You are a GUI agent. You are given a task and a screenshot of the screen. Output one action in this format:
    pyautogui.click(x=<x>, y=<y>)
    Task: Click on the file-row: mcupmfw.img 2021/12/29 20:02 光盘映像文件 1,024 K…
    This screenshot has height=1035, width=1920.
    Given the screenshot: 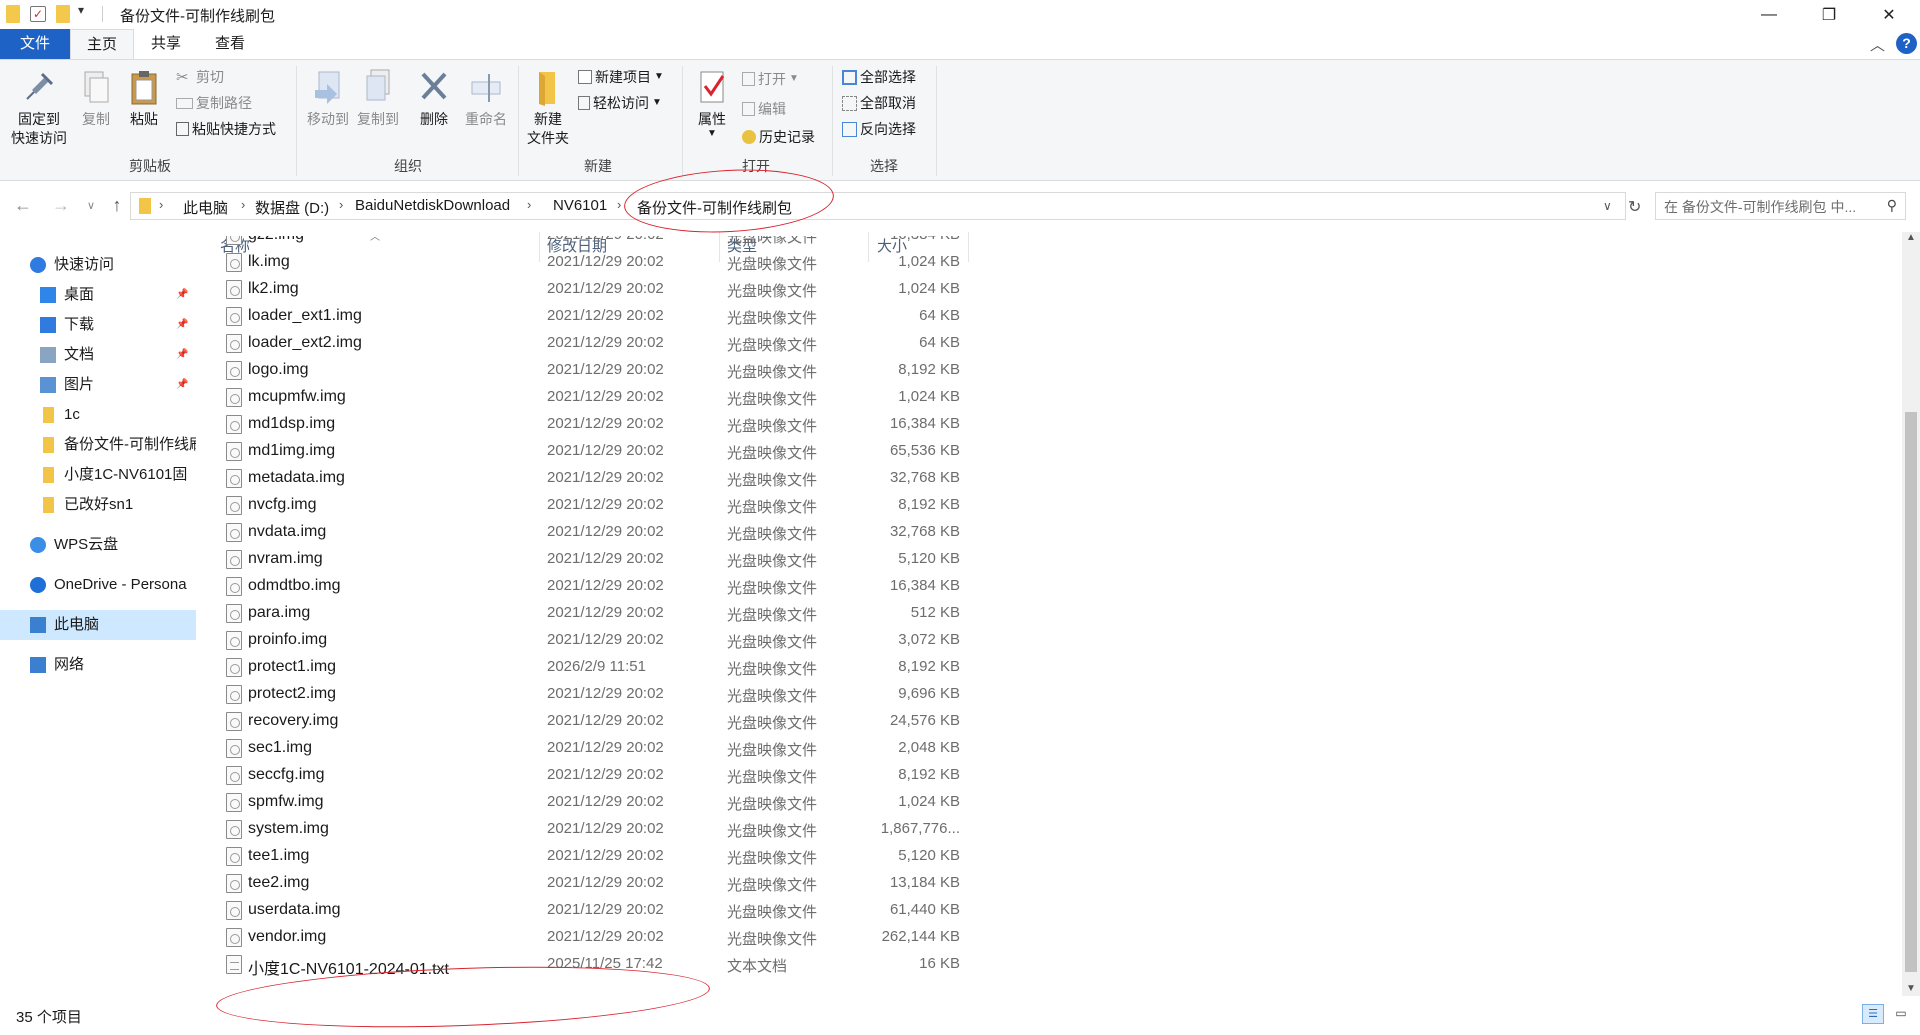 What is the action you would take?
    pyautogui.click(x=590, y=397)
    